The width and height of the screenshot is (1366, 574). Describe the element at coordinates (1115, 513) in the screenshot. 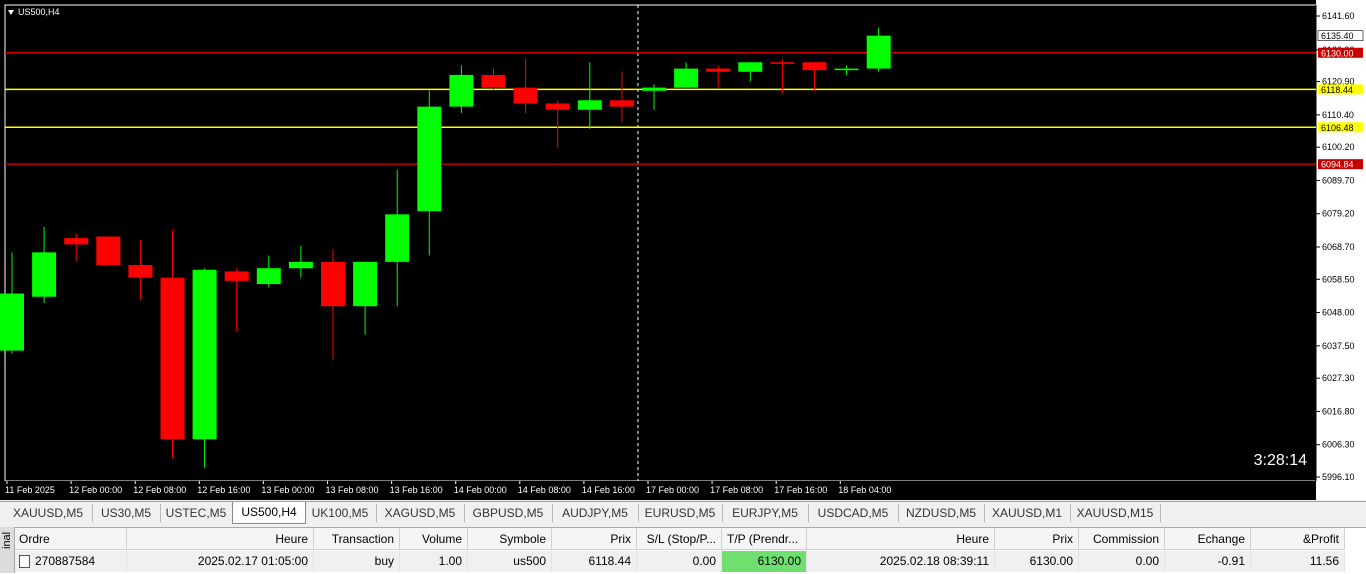

I see `chart-tab: XAUUSD,M15` at that location.